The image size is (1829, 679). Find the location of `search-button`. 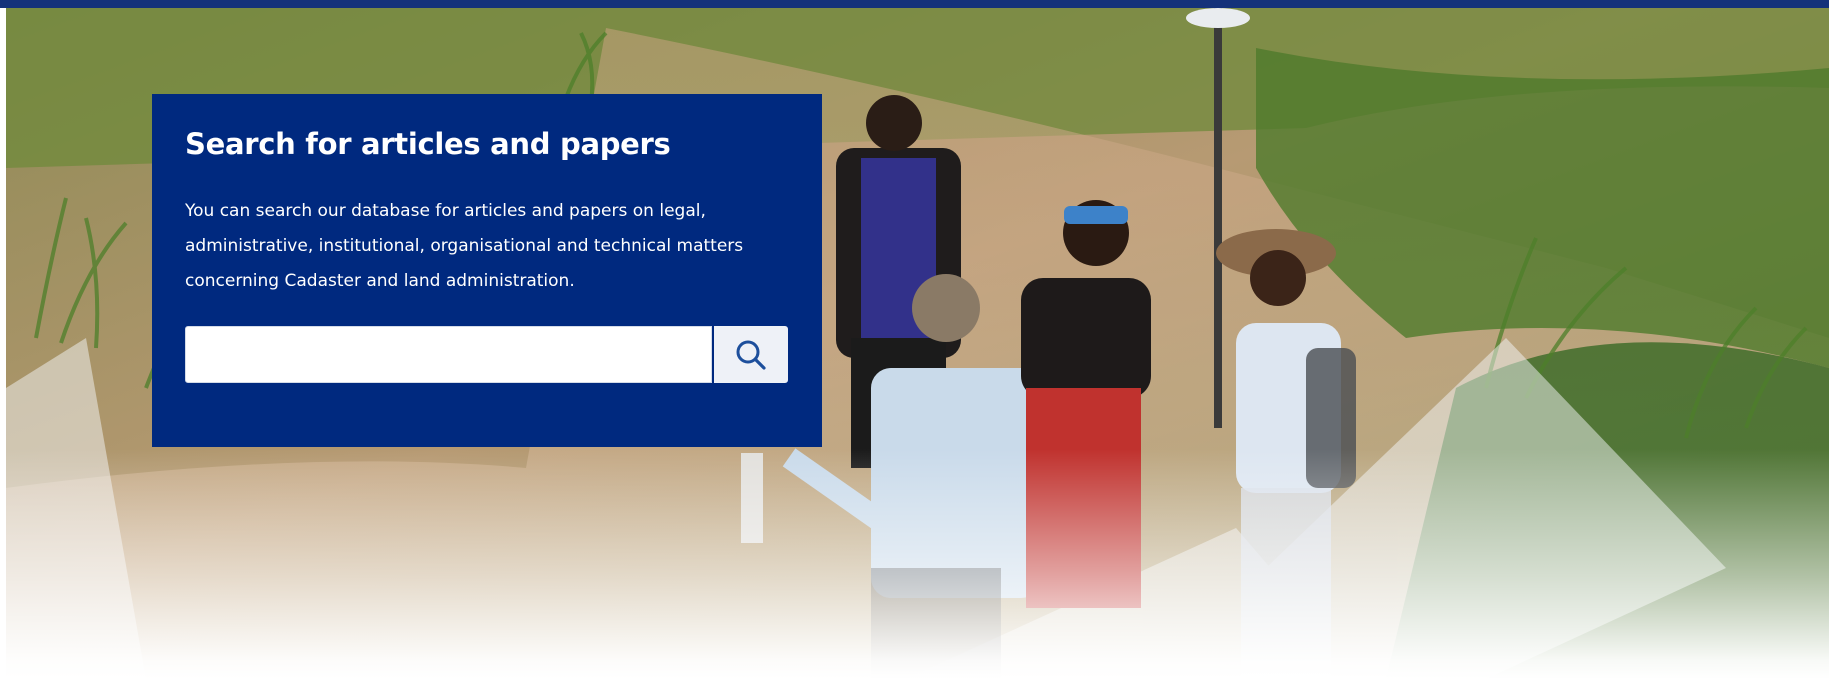

search-button is located at coordinates (751, 354).